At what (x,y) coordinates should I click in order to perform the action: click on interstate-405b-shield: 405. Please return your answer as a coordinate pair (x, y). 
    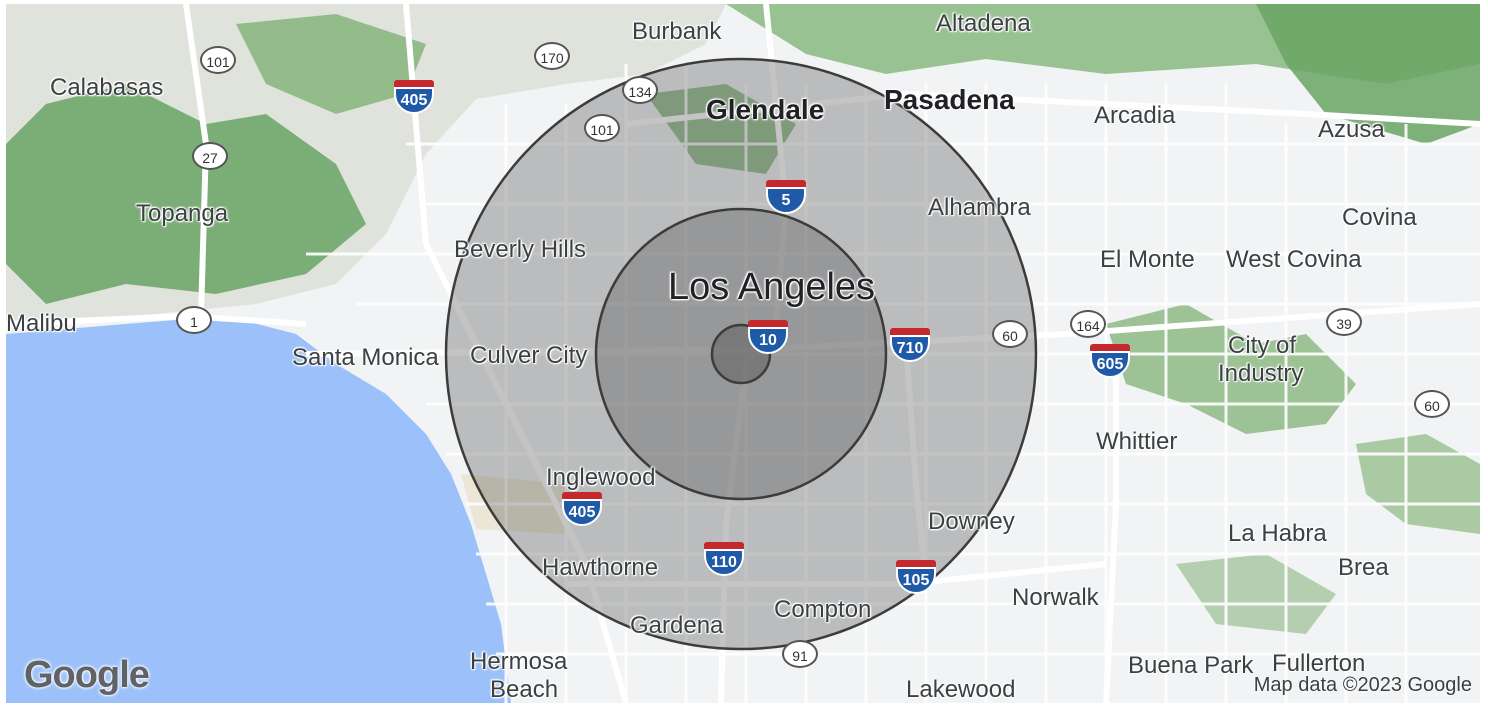
    Looking at the image, I should click on (582, 510).